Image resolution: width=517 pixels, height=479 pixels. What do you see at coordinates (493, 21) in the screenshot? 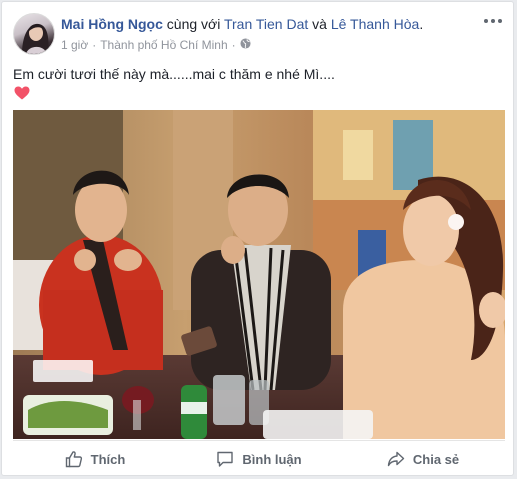
I see `more-options-icon` at bounding box center [493, 21].